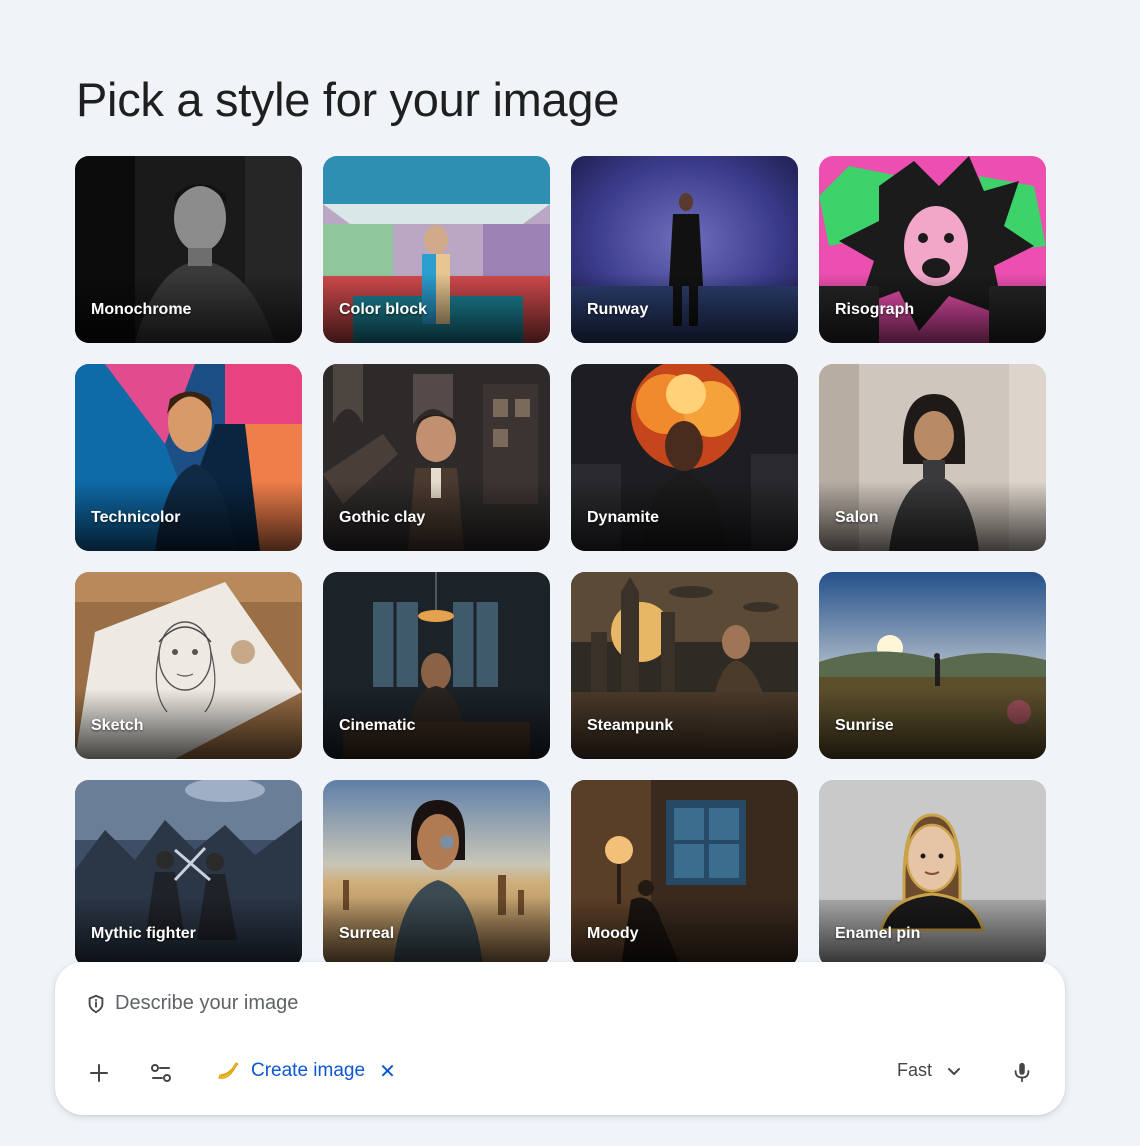 Image resolution: width=1140 pixels, height=1146 pixels. I want to click on mode-selector: Fast, so click(929, 1070).